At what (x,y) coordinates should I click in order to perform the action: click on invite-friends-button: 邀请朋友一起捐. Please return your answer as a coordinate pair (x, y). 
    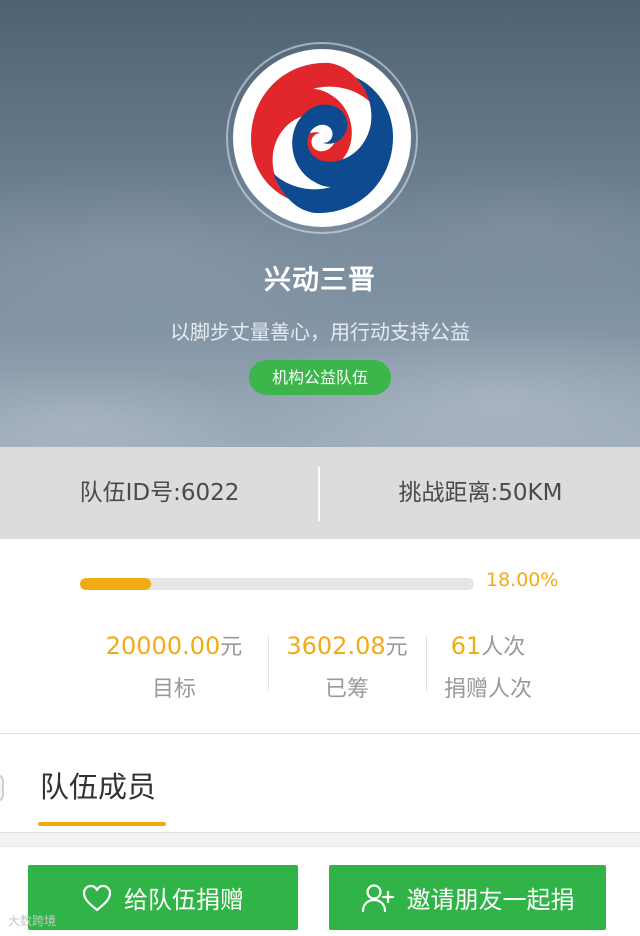
    Looking at the image, I should click on (467, 897).